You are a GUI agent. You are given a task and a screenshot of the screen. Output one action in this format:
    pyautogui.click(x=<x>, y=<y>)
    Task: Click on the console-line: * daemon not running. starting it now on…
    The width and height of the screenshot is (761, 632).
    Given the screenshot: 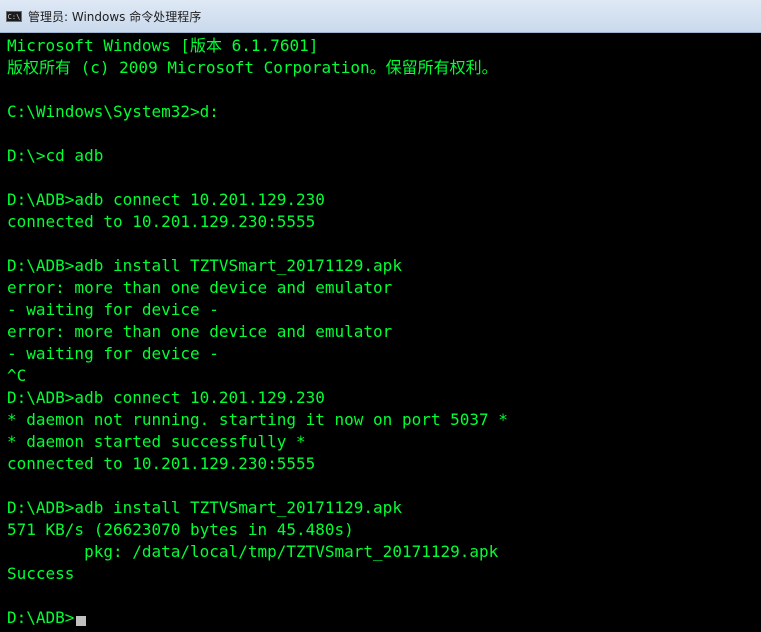 What is the action you would take?
    pyautogui.click(x=257, y=419)
    